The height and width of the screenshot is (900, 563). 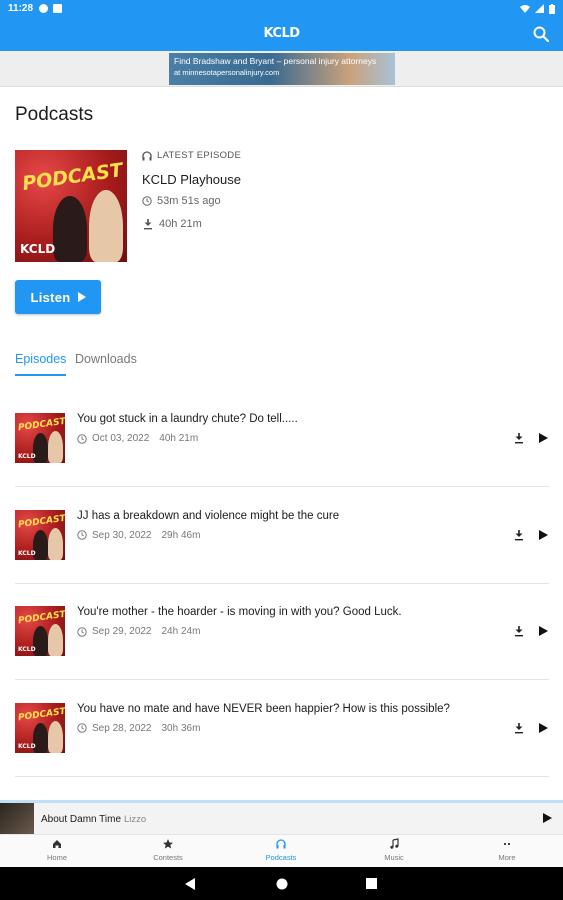 I want to click on episode-date: Oct 03, 2022, so click(x=121, y=438).